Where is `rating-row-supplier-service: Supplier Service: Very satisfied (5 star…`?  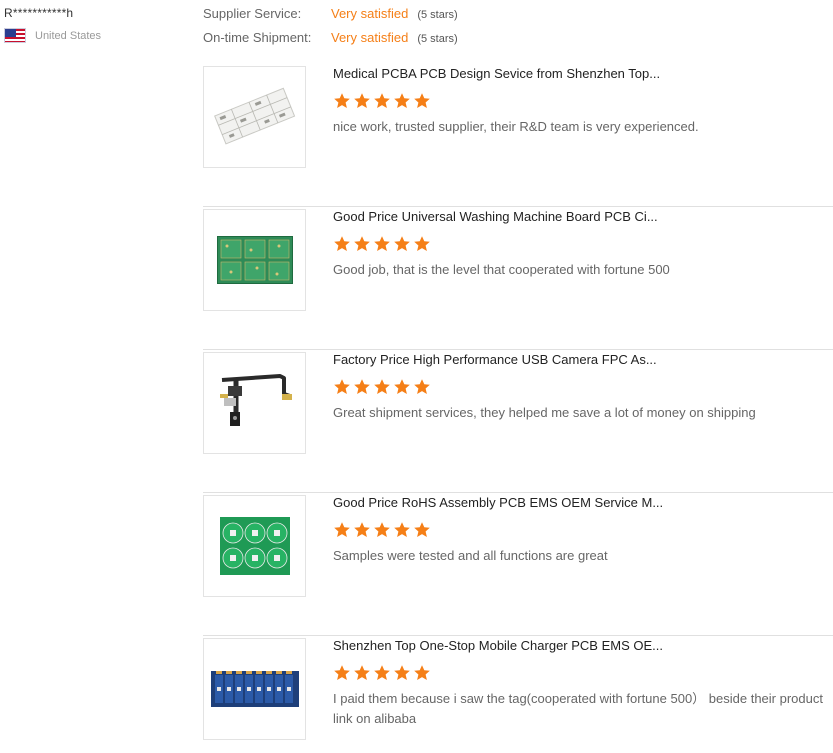
rating-row-supplier-service: Supplier Service: Very satisfied (5 star… is located at coordinates (330, 18).